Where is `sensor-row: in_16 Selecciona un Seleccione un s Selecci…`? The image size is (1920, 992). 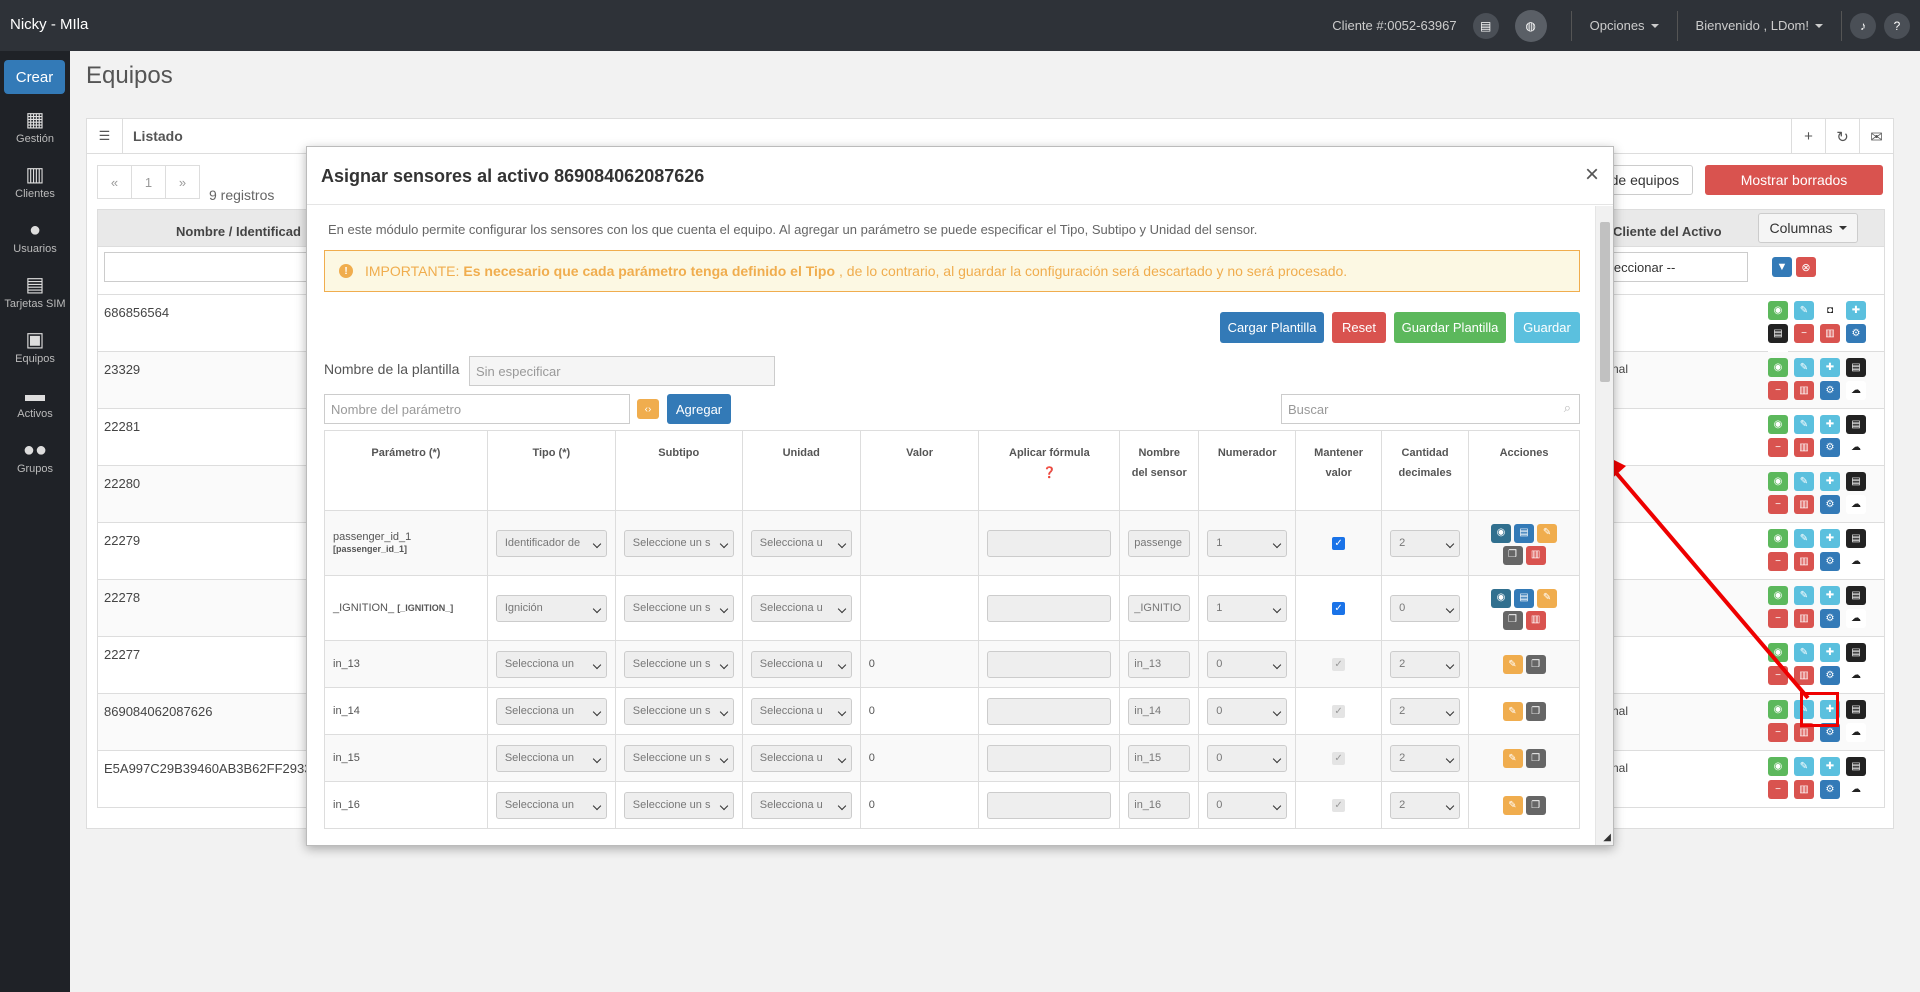 sensor-row: in_16 Selecciona un Seleccione un s Selecci… is located at coordinates (952, 805).